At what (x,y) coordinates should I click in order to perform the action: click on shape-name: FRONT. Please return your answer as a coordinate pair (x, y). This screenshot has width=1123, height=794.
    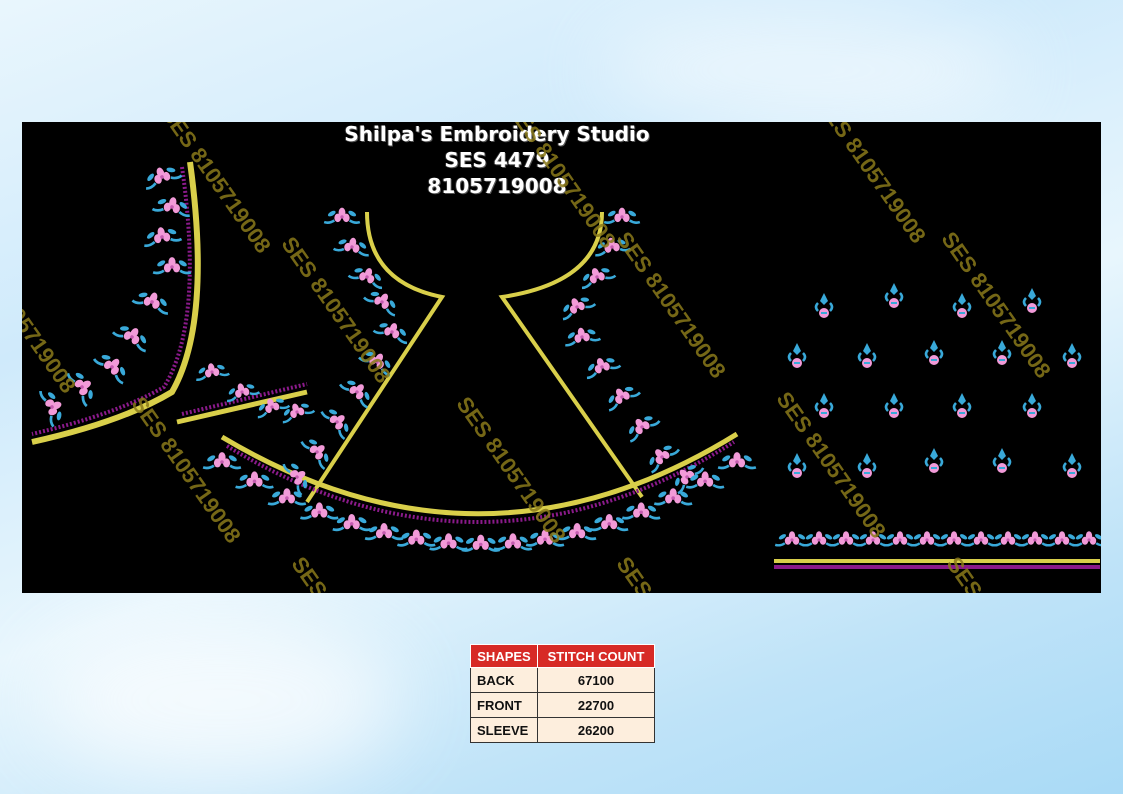
    Looking at the image, I should click on (504, 705).